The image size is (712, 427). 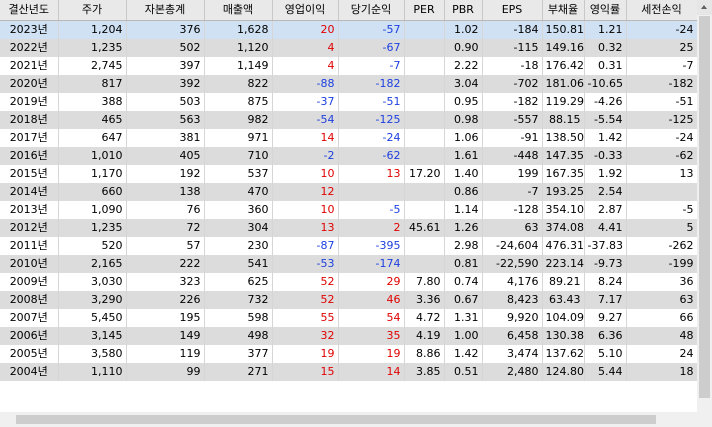 What do you see at coordinates (512, 10) in the screenshot?
I see `column-header: EPS` at bounding box center [512, 10].